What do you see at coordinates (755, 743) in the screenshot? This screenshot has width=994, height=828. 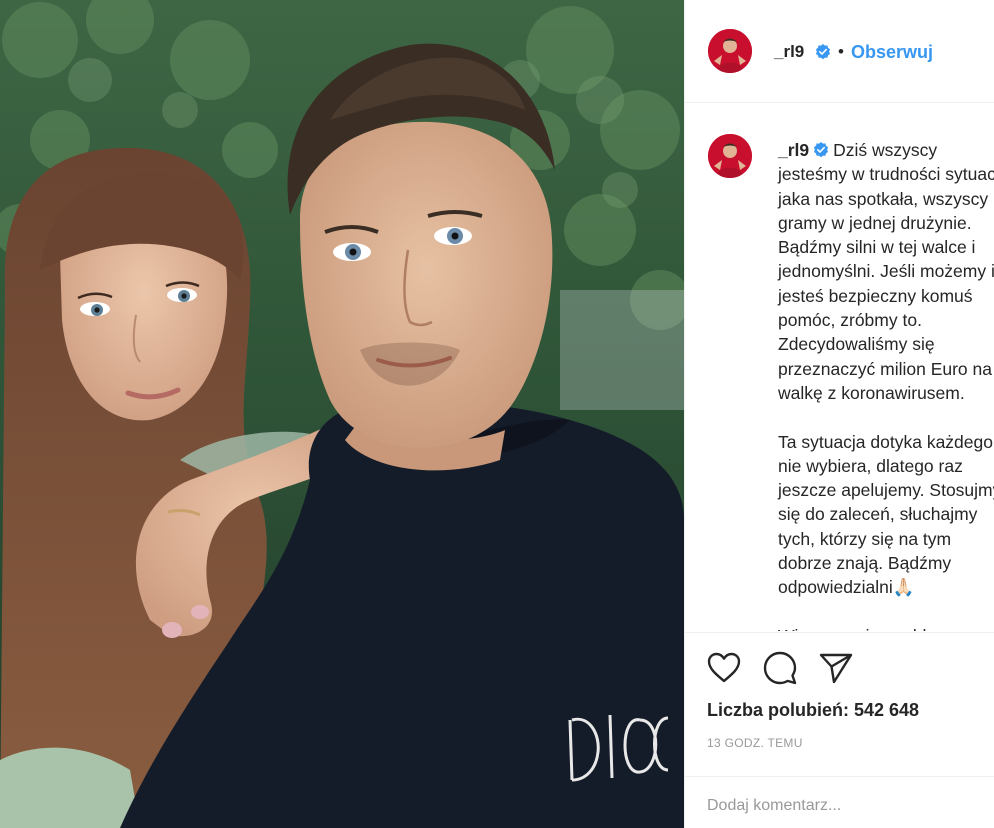 I see `post-timestamp: 13 GODZ. TEMU` at bounding box center [755, 743].